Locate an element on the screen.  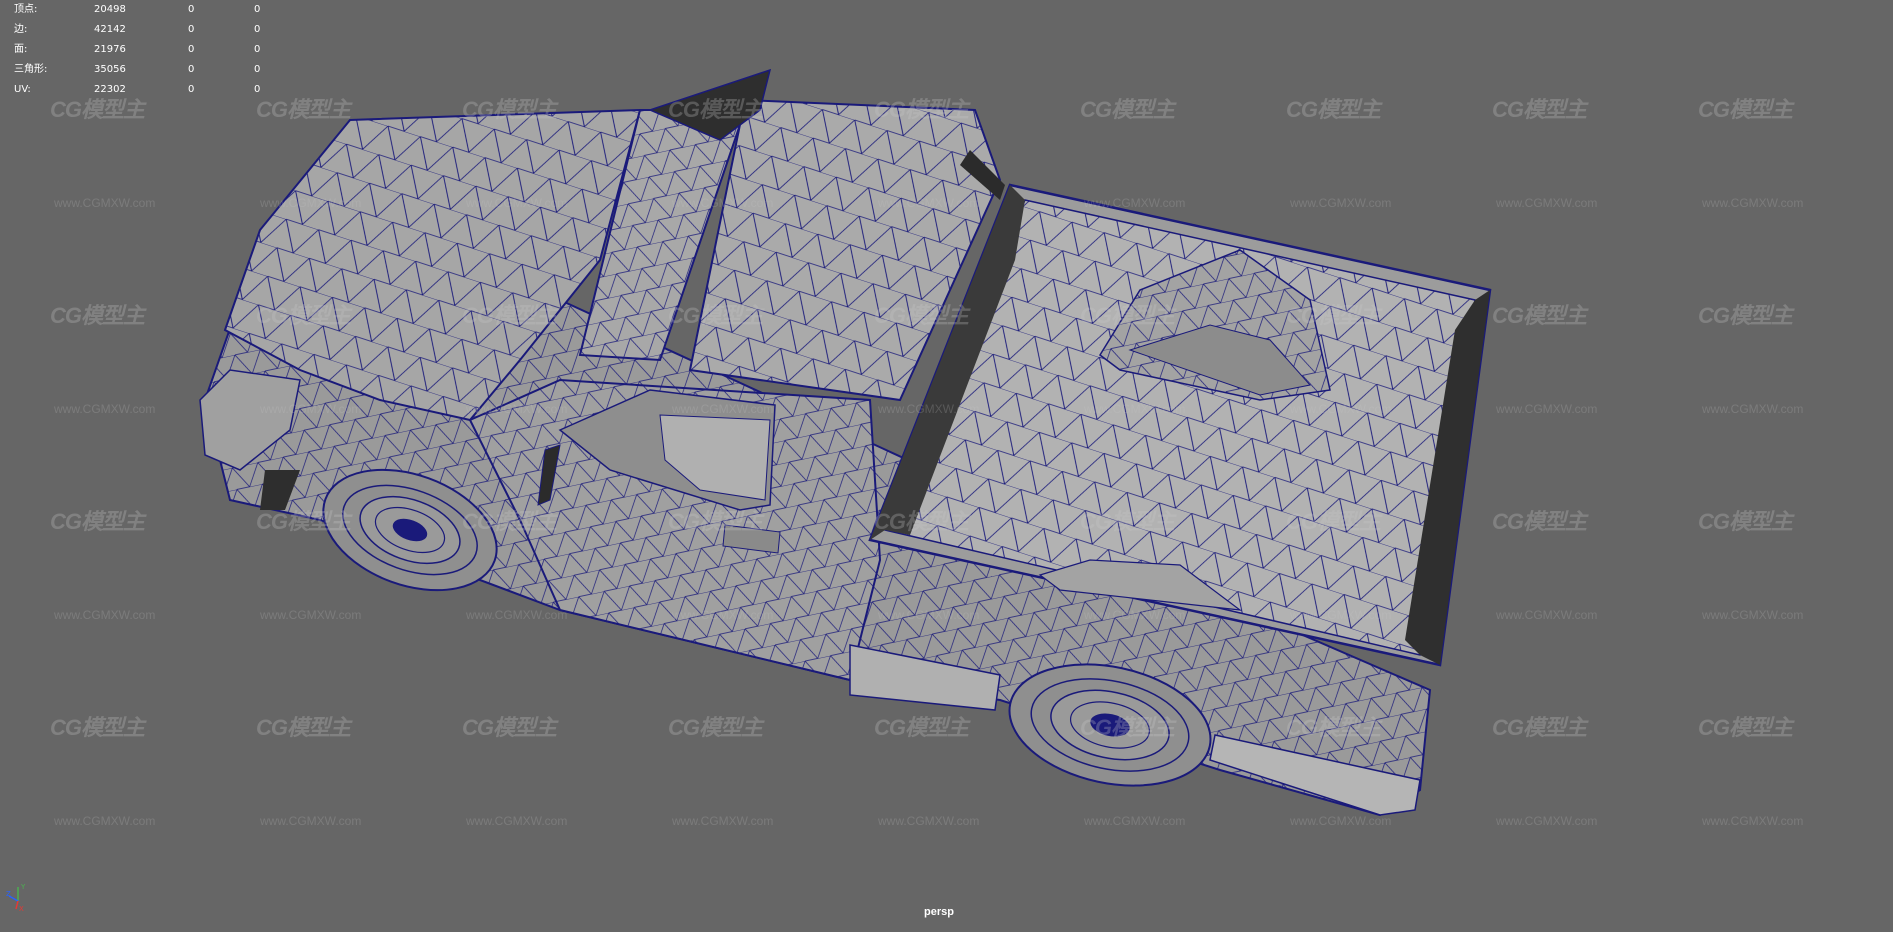
hud-value: 20498 is located at coordinates (110, 9).